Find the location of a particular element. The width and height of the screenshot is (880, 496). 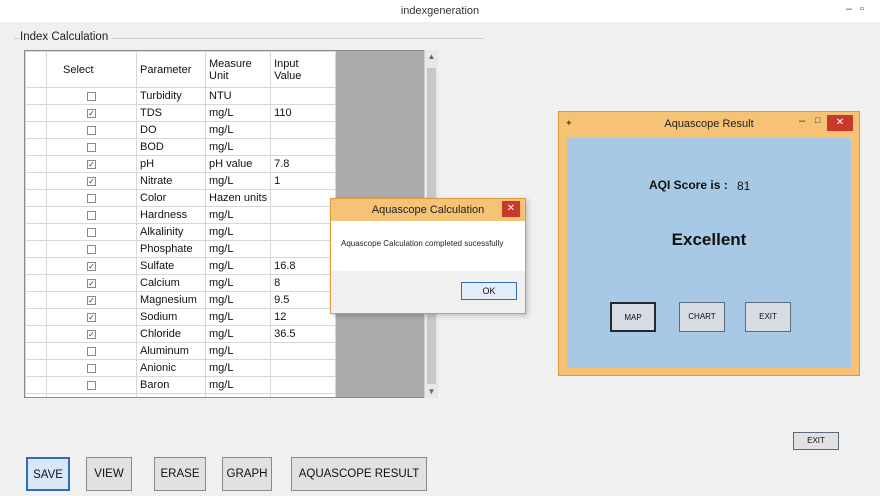

table-row: ✓ Sodium mg/L 12 is located at coordinates (181, 317).